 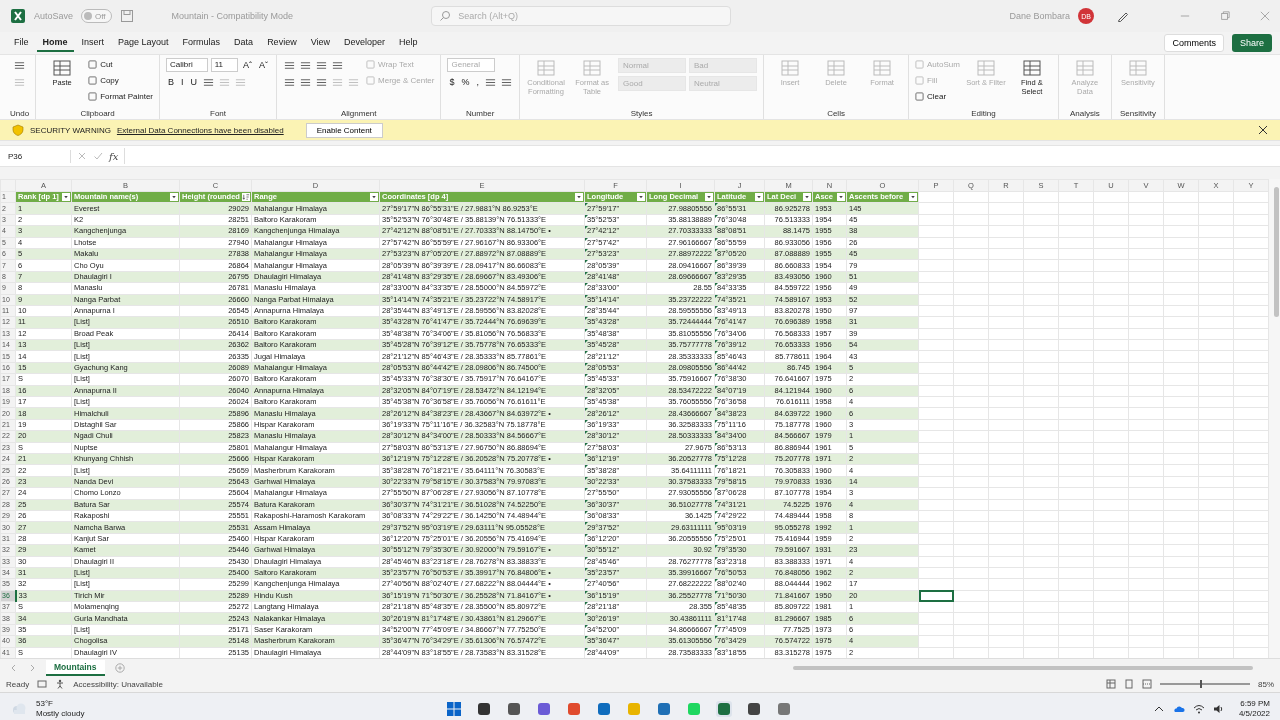 I want to click on warning-link: External Data Connections have been disabled, so click(x=200, y=130).